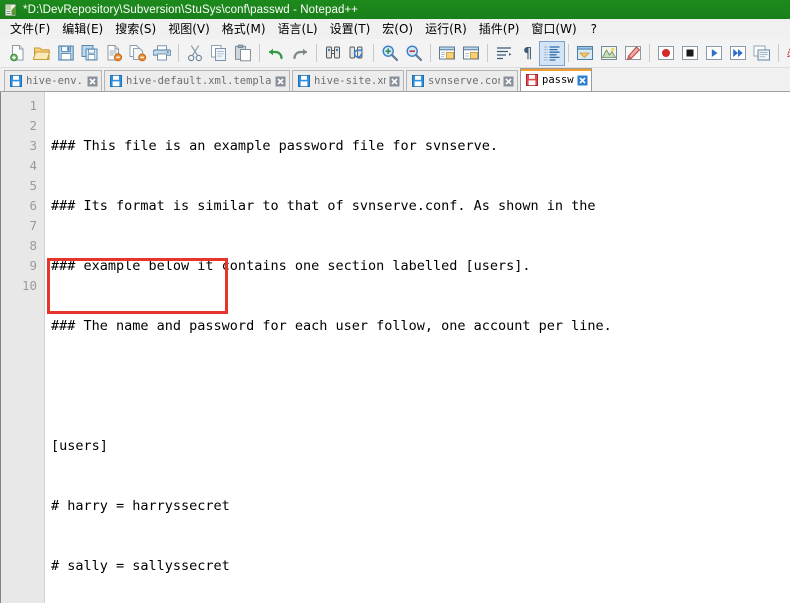 The width and height of the screenshot is (790, 603). I want to click on tab-passwd: passwd, so click(556, 79).